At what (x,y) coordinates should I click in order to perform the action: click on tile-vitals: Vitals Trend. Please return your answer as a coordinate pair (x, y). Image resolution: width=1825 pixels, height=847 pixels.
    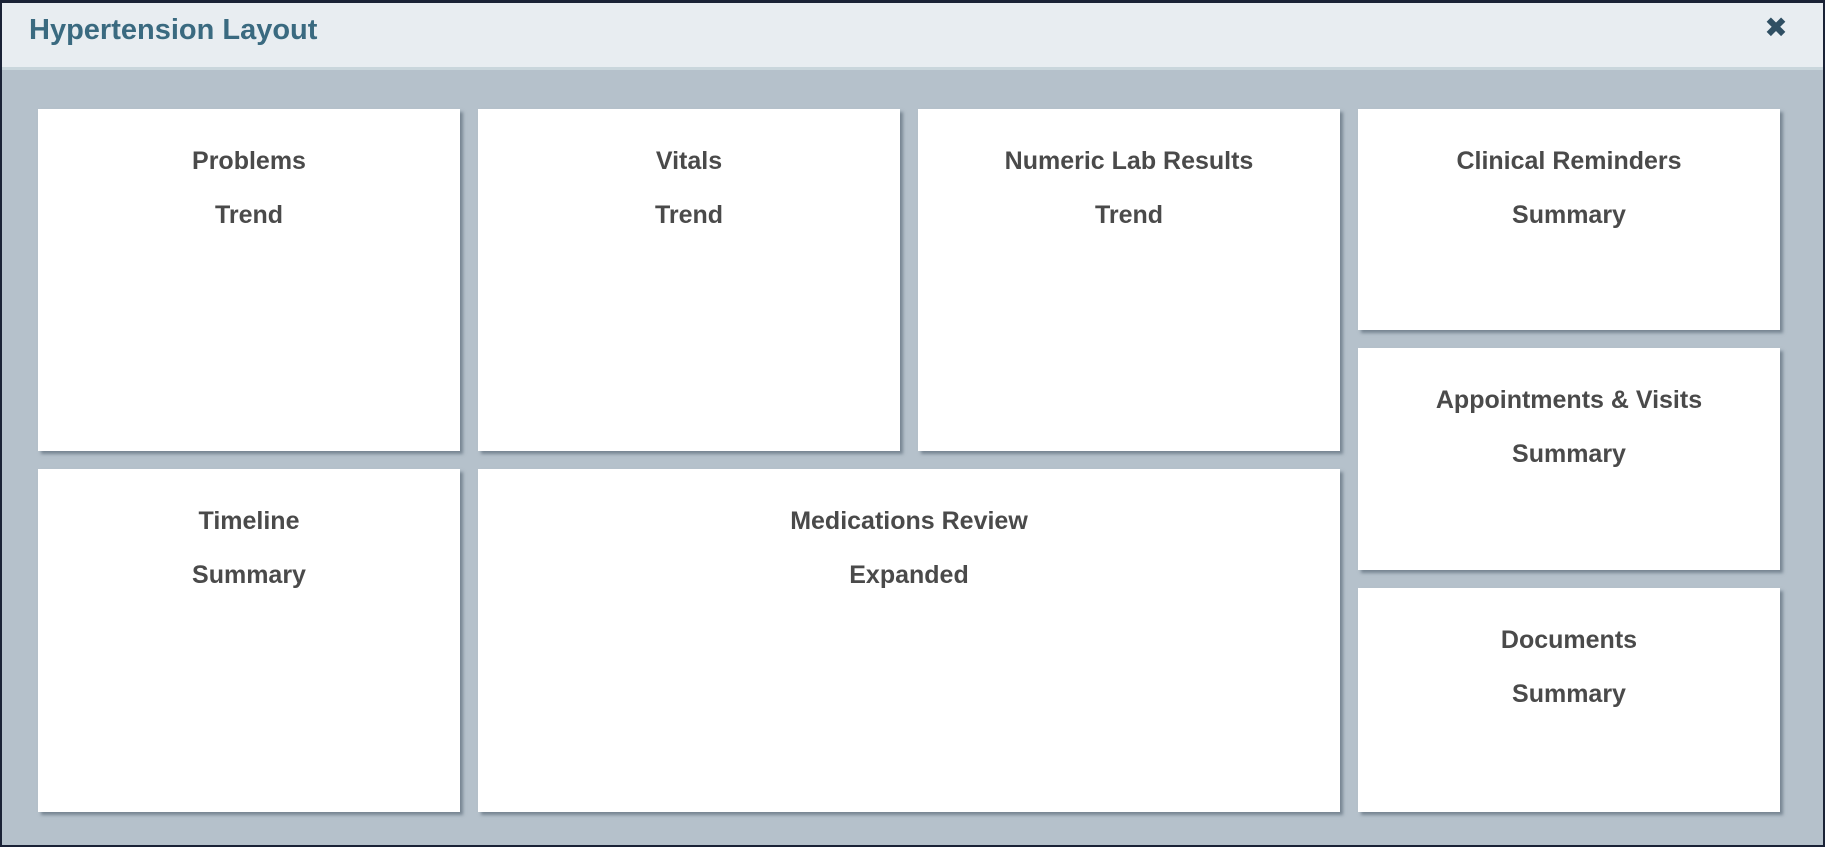
    Looking at the image, I should click on (689, 280).